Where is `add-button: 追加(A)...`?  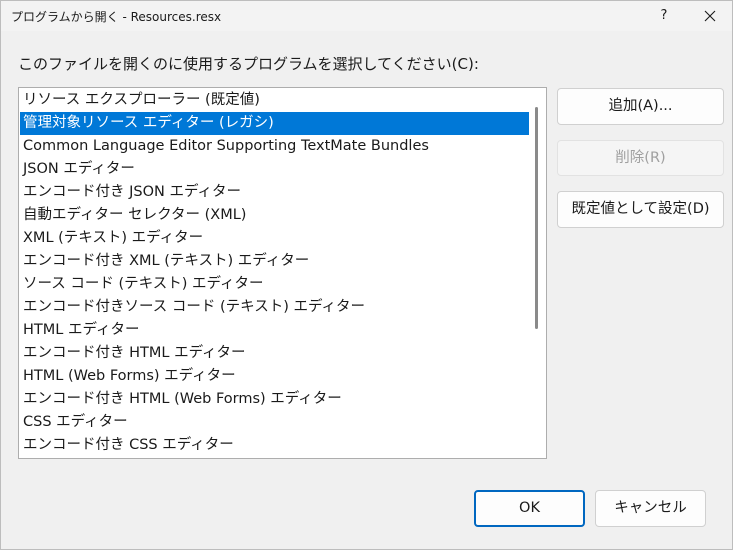 add-button: 追加(A)... is located at coordinates (640, 106).